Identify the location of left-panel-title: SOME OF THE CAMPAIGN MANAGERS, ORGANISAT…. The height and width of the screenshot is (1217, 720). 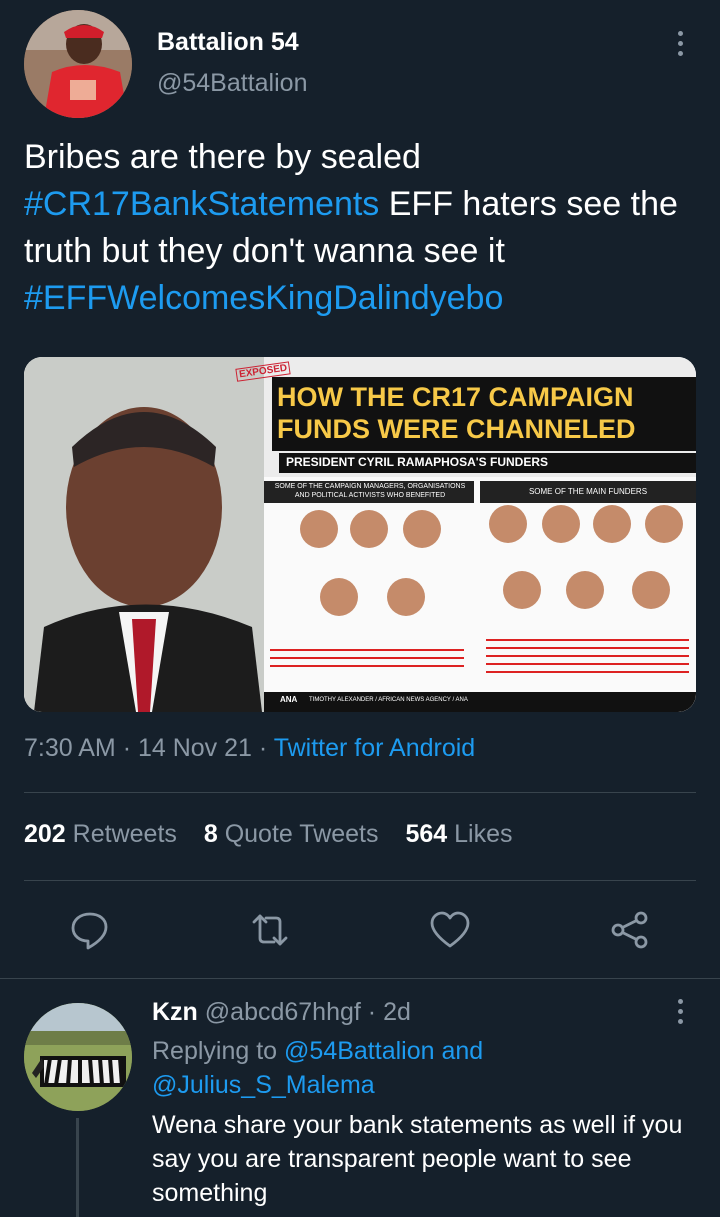
(370, 491).